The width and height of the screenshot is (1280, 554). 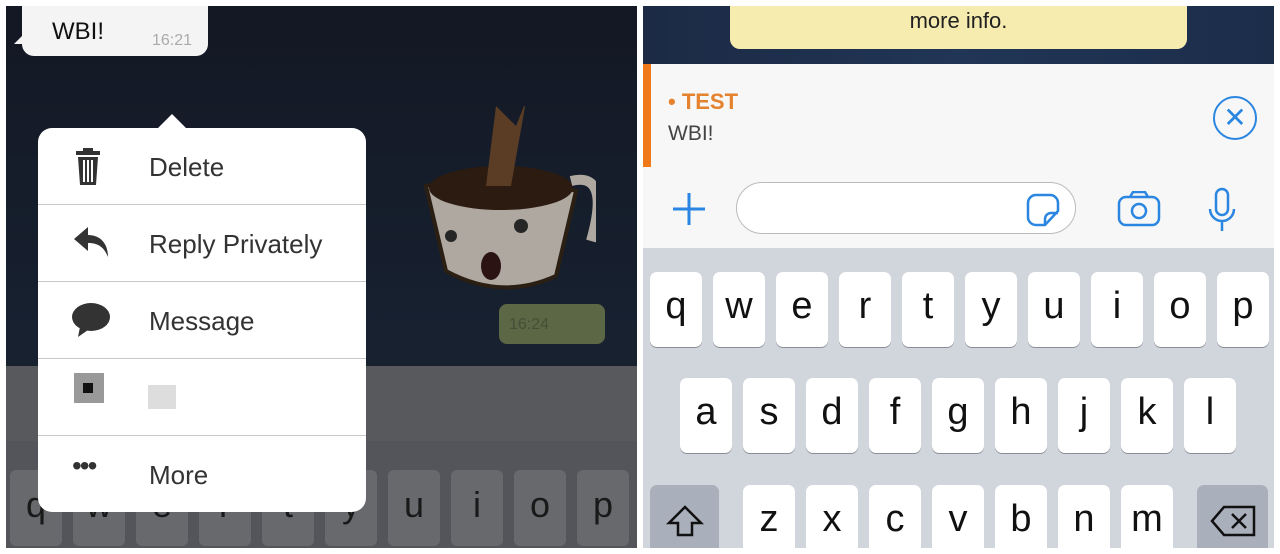 I want to click on key: i, so click(x=1117, y=309).